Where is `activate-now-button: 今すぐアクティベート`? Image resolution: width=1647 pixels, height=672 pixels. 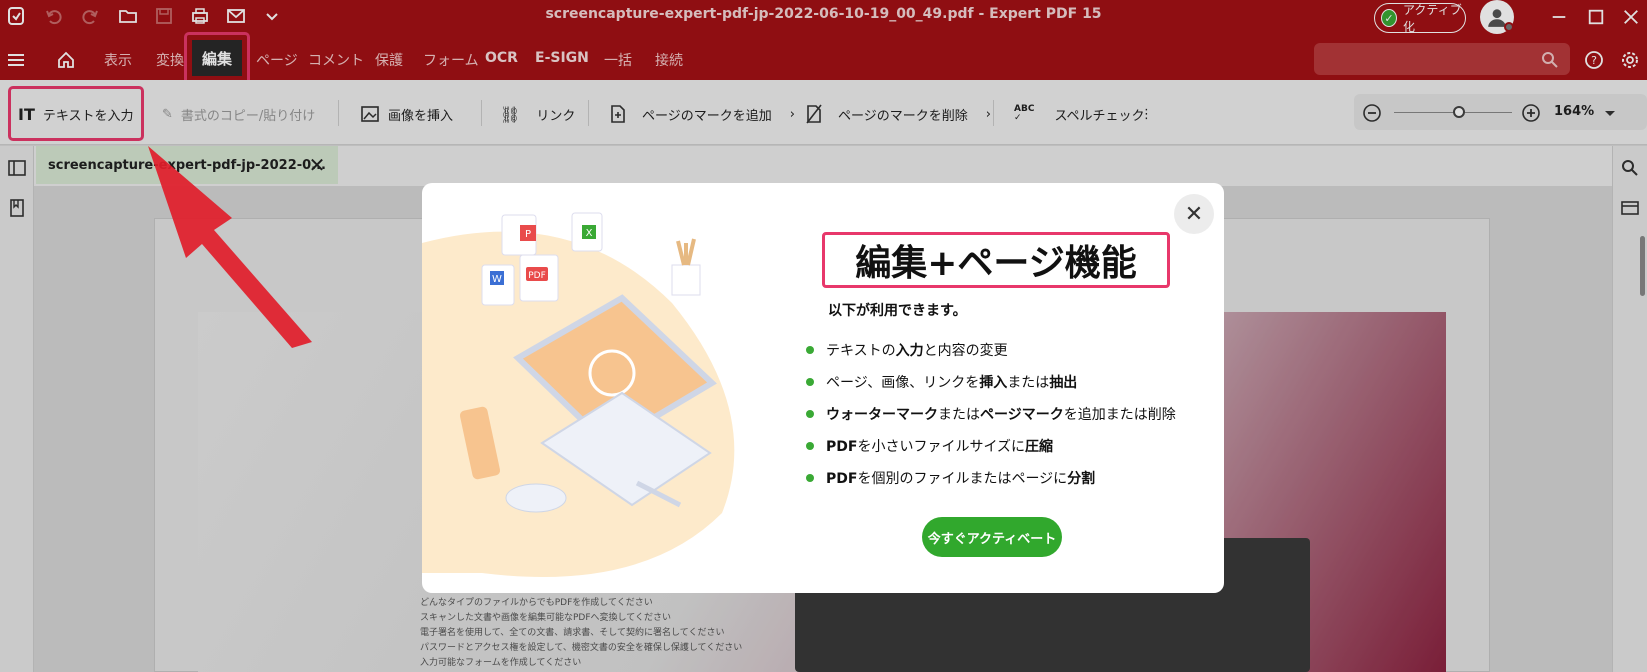
activate-now-button: 今すぐアクティベート is located at coordinates (992, 537).